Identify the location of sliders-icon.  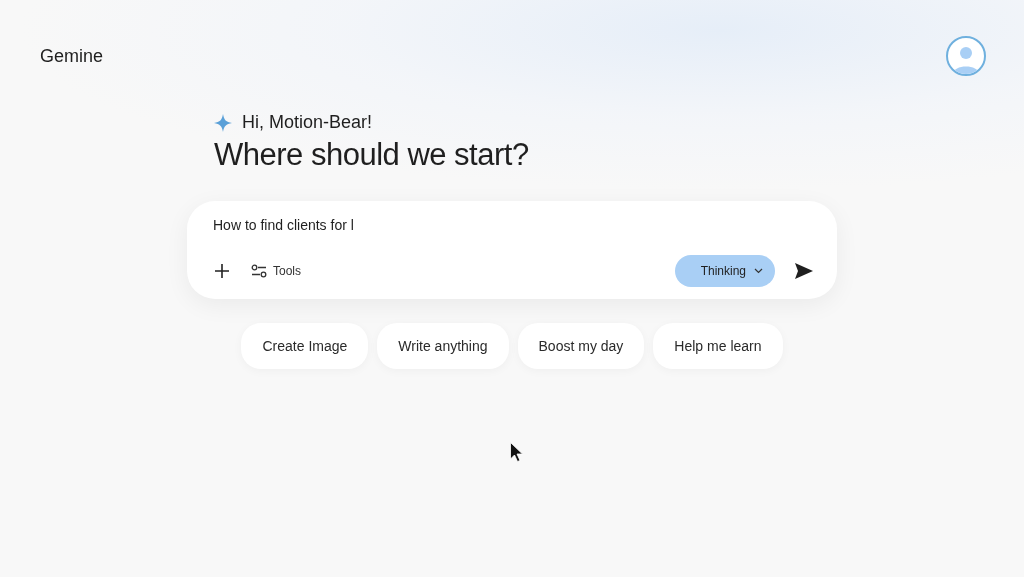
(259, 271).